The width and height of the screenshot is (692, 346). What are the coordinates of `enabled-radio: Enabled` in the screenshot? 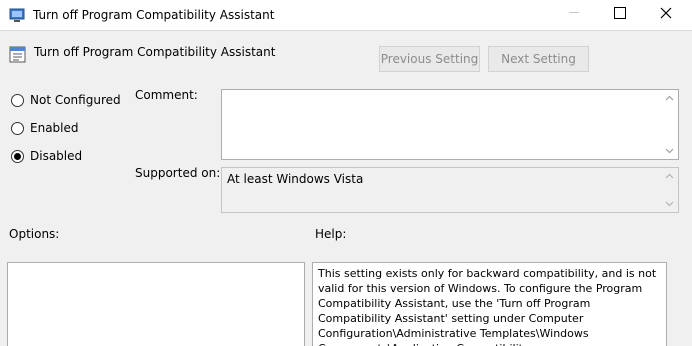 It's located at (45, 128).